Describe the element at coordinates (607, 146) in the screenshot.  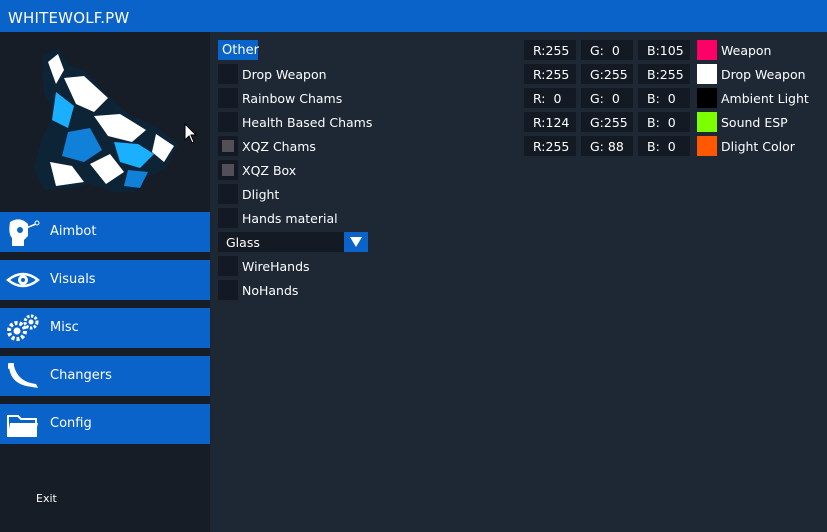
I see `green-field: G: 88` at that location.